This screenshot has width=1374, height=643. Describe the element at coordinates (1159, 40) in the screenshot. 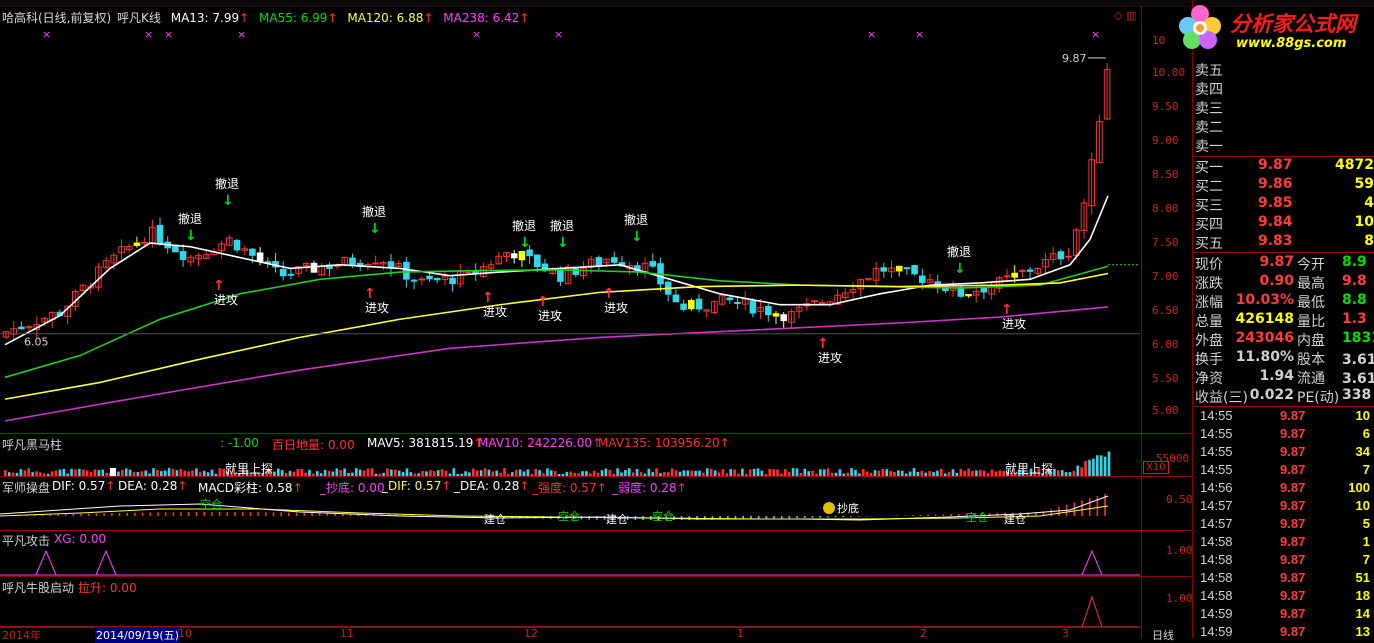

I see `price-axis-label: 10` at that location.